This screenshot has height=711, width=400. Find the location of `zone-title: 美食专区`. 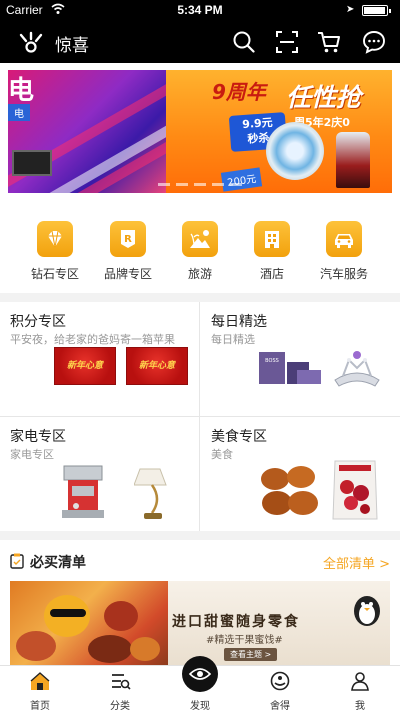

zone-title: 美食专区 is located at coordinates (239, 437).